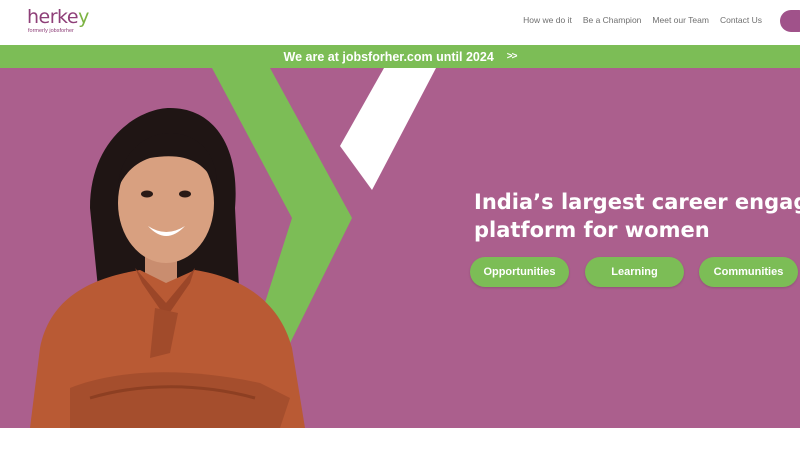 This screenshot has height=450, width=800. I want to click on logo-tagline: formerly jobsforher, so click(51, 31).